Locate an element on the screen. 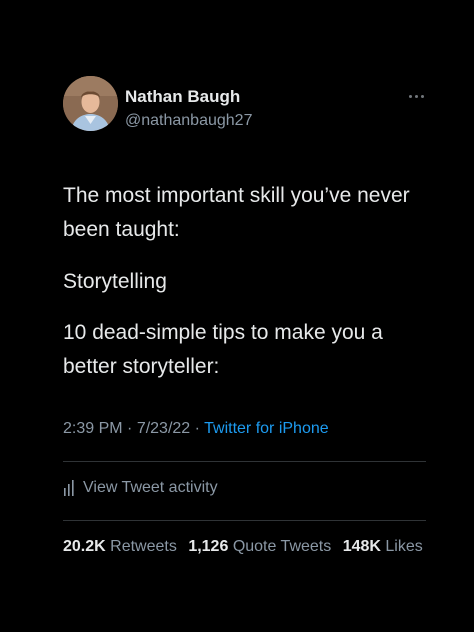 This screenshot has height=632, width=474. avatar-photo is located at coordinates (90, 103).